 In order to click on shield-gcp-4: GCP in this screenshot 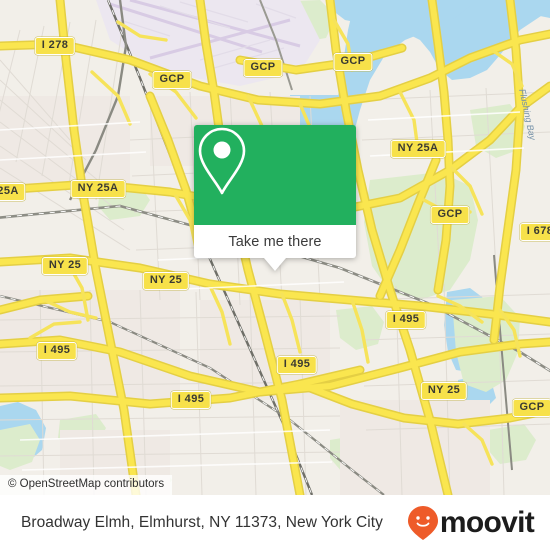, I will do `click(450, 215)`.